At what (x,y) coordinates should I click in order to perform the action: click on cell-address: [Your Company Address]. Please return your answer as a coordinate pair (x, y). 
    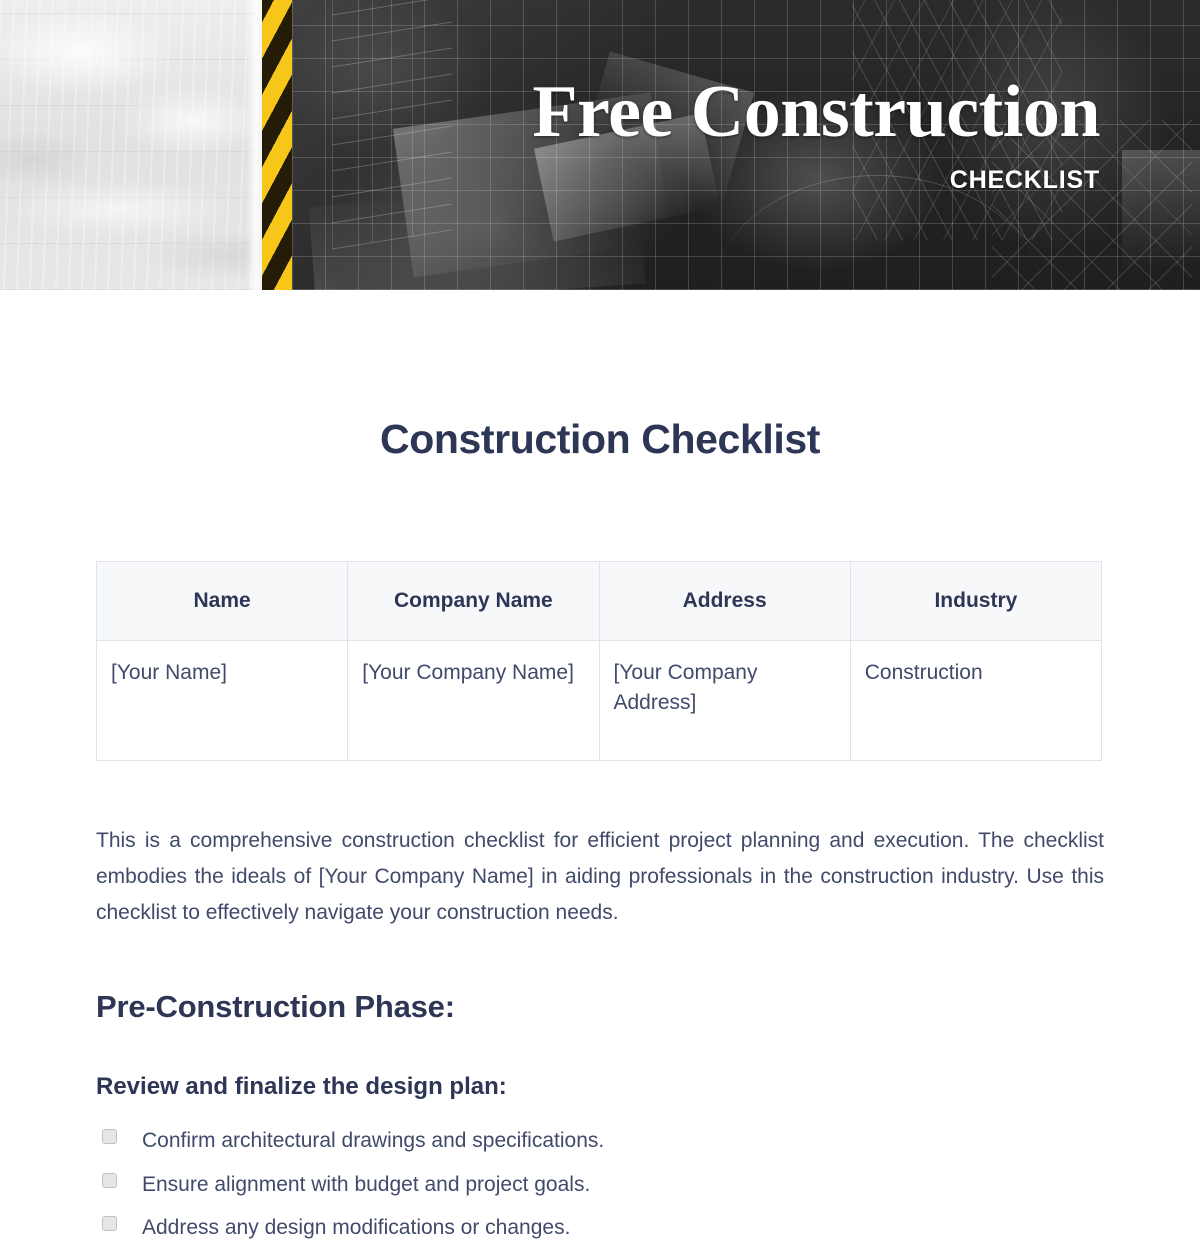
    Looking at the image, I should click on (724, 700).